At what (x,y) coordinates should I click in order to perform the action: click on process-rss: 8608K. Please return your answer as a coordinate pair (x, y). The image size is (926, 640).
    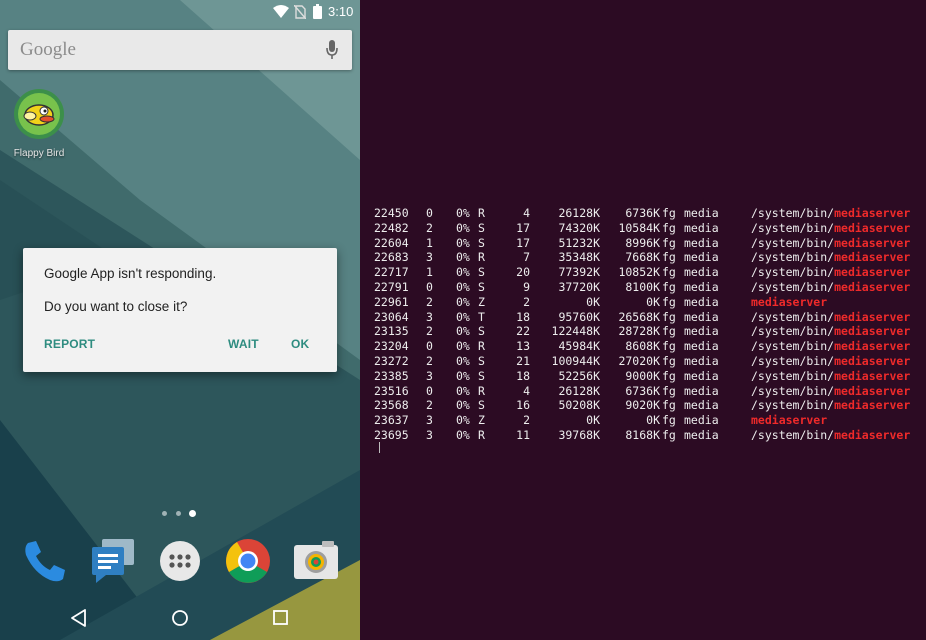
    Looking at the image, I should click on (642, 346).